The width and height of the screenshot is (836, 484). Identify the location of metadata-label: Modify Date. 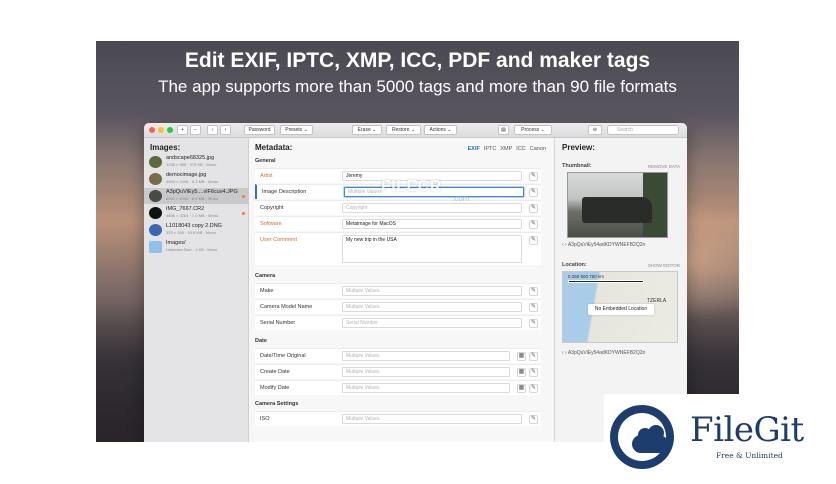
(275, 388).